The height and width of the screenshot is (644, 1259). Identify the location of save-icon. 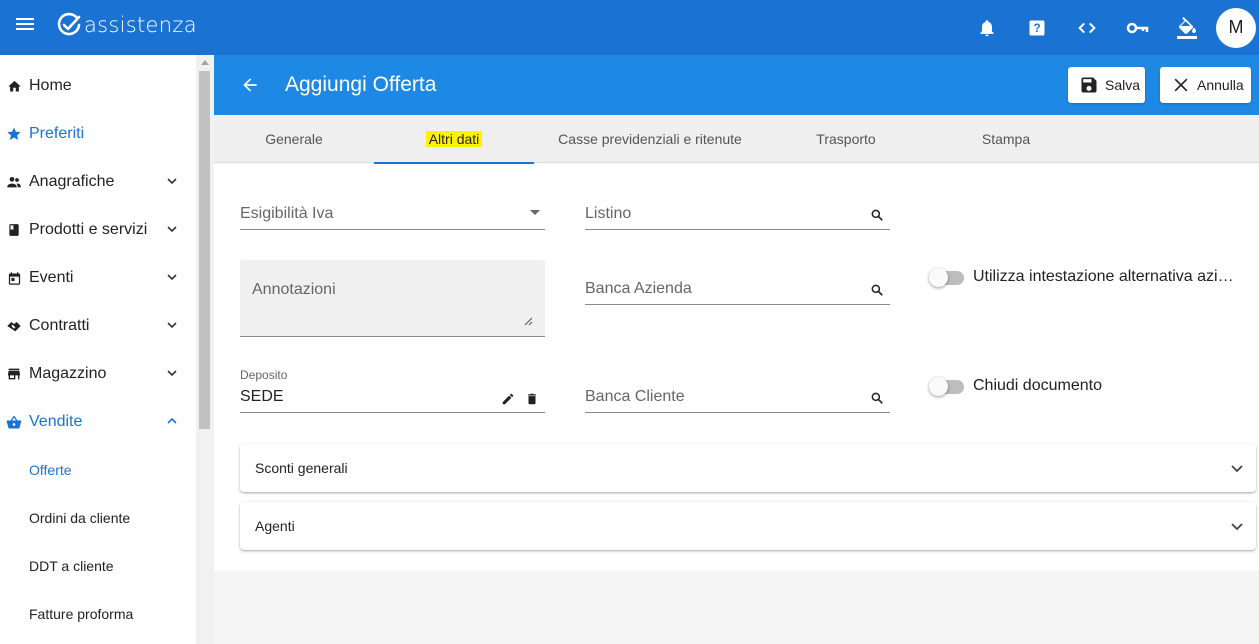
(1089, 85).